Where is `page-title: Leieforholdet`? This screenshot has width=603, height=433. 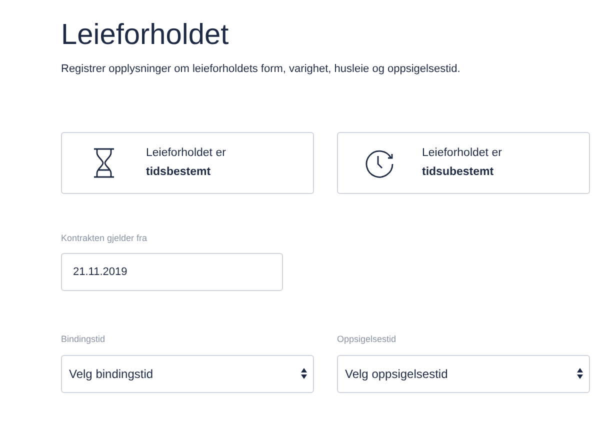 page-title: Leieforholdet is located at coordinates (145, 35).